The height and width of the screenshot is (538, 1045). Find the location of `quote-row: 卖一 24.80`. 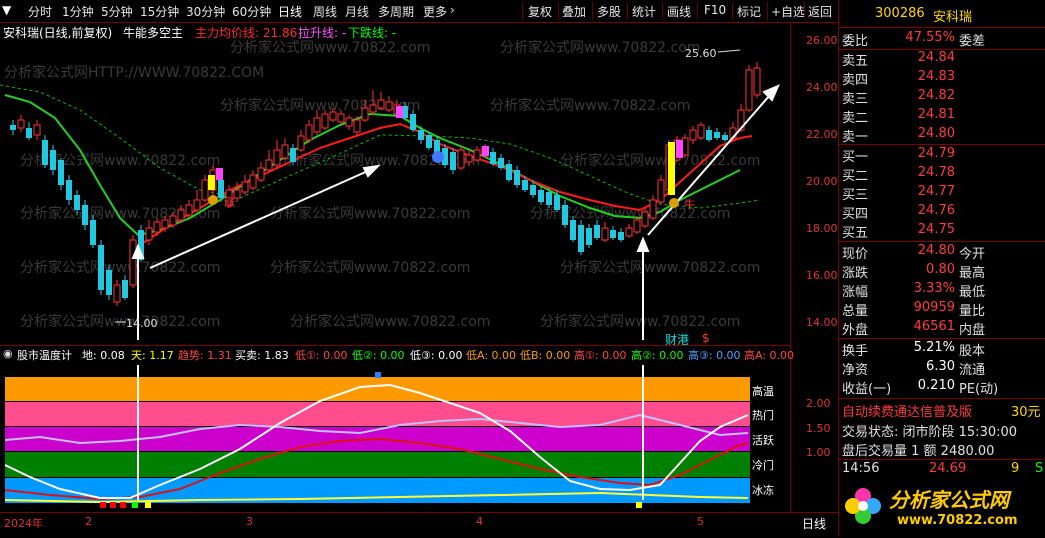

quote-row: 卖一 24.80 is located at coordinates (942, 135).